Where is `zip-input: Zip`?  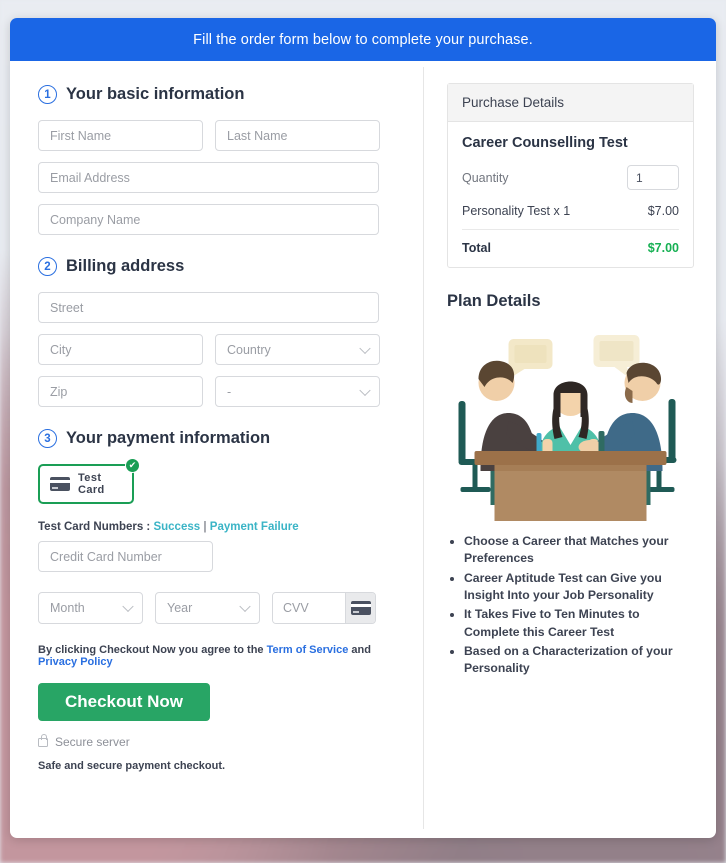
zip-input: Zip is located at coordinates (120, 391).